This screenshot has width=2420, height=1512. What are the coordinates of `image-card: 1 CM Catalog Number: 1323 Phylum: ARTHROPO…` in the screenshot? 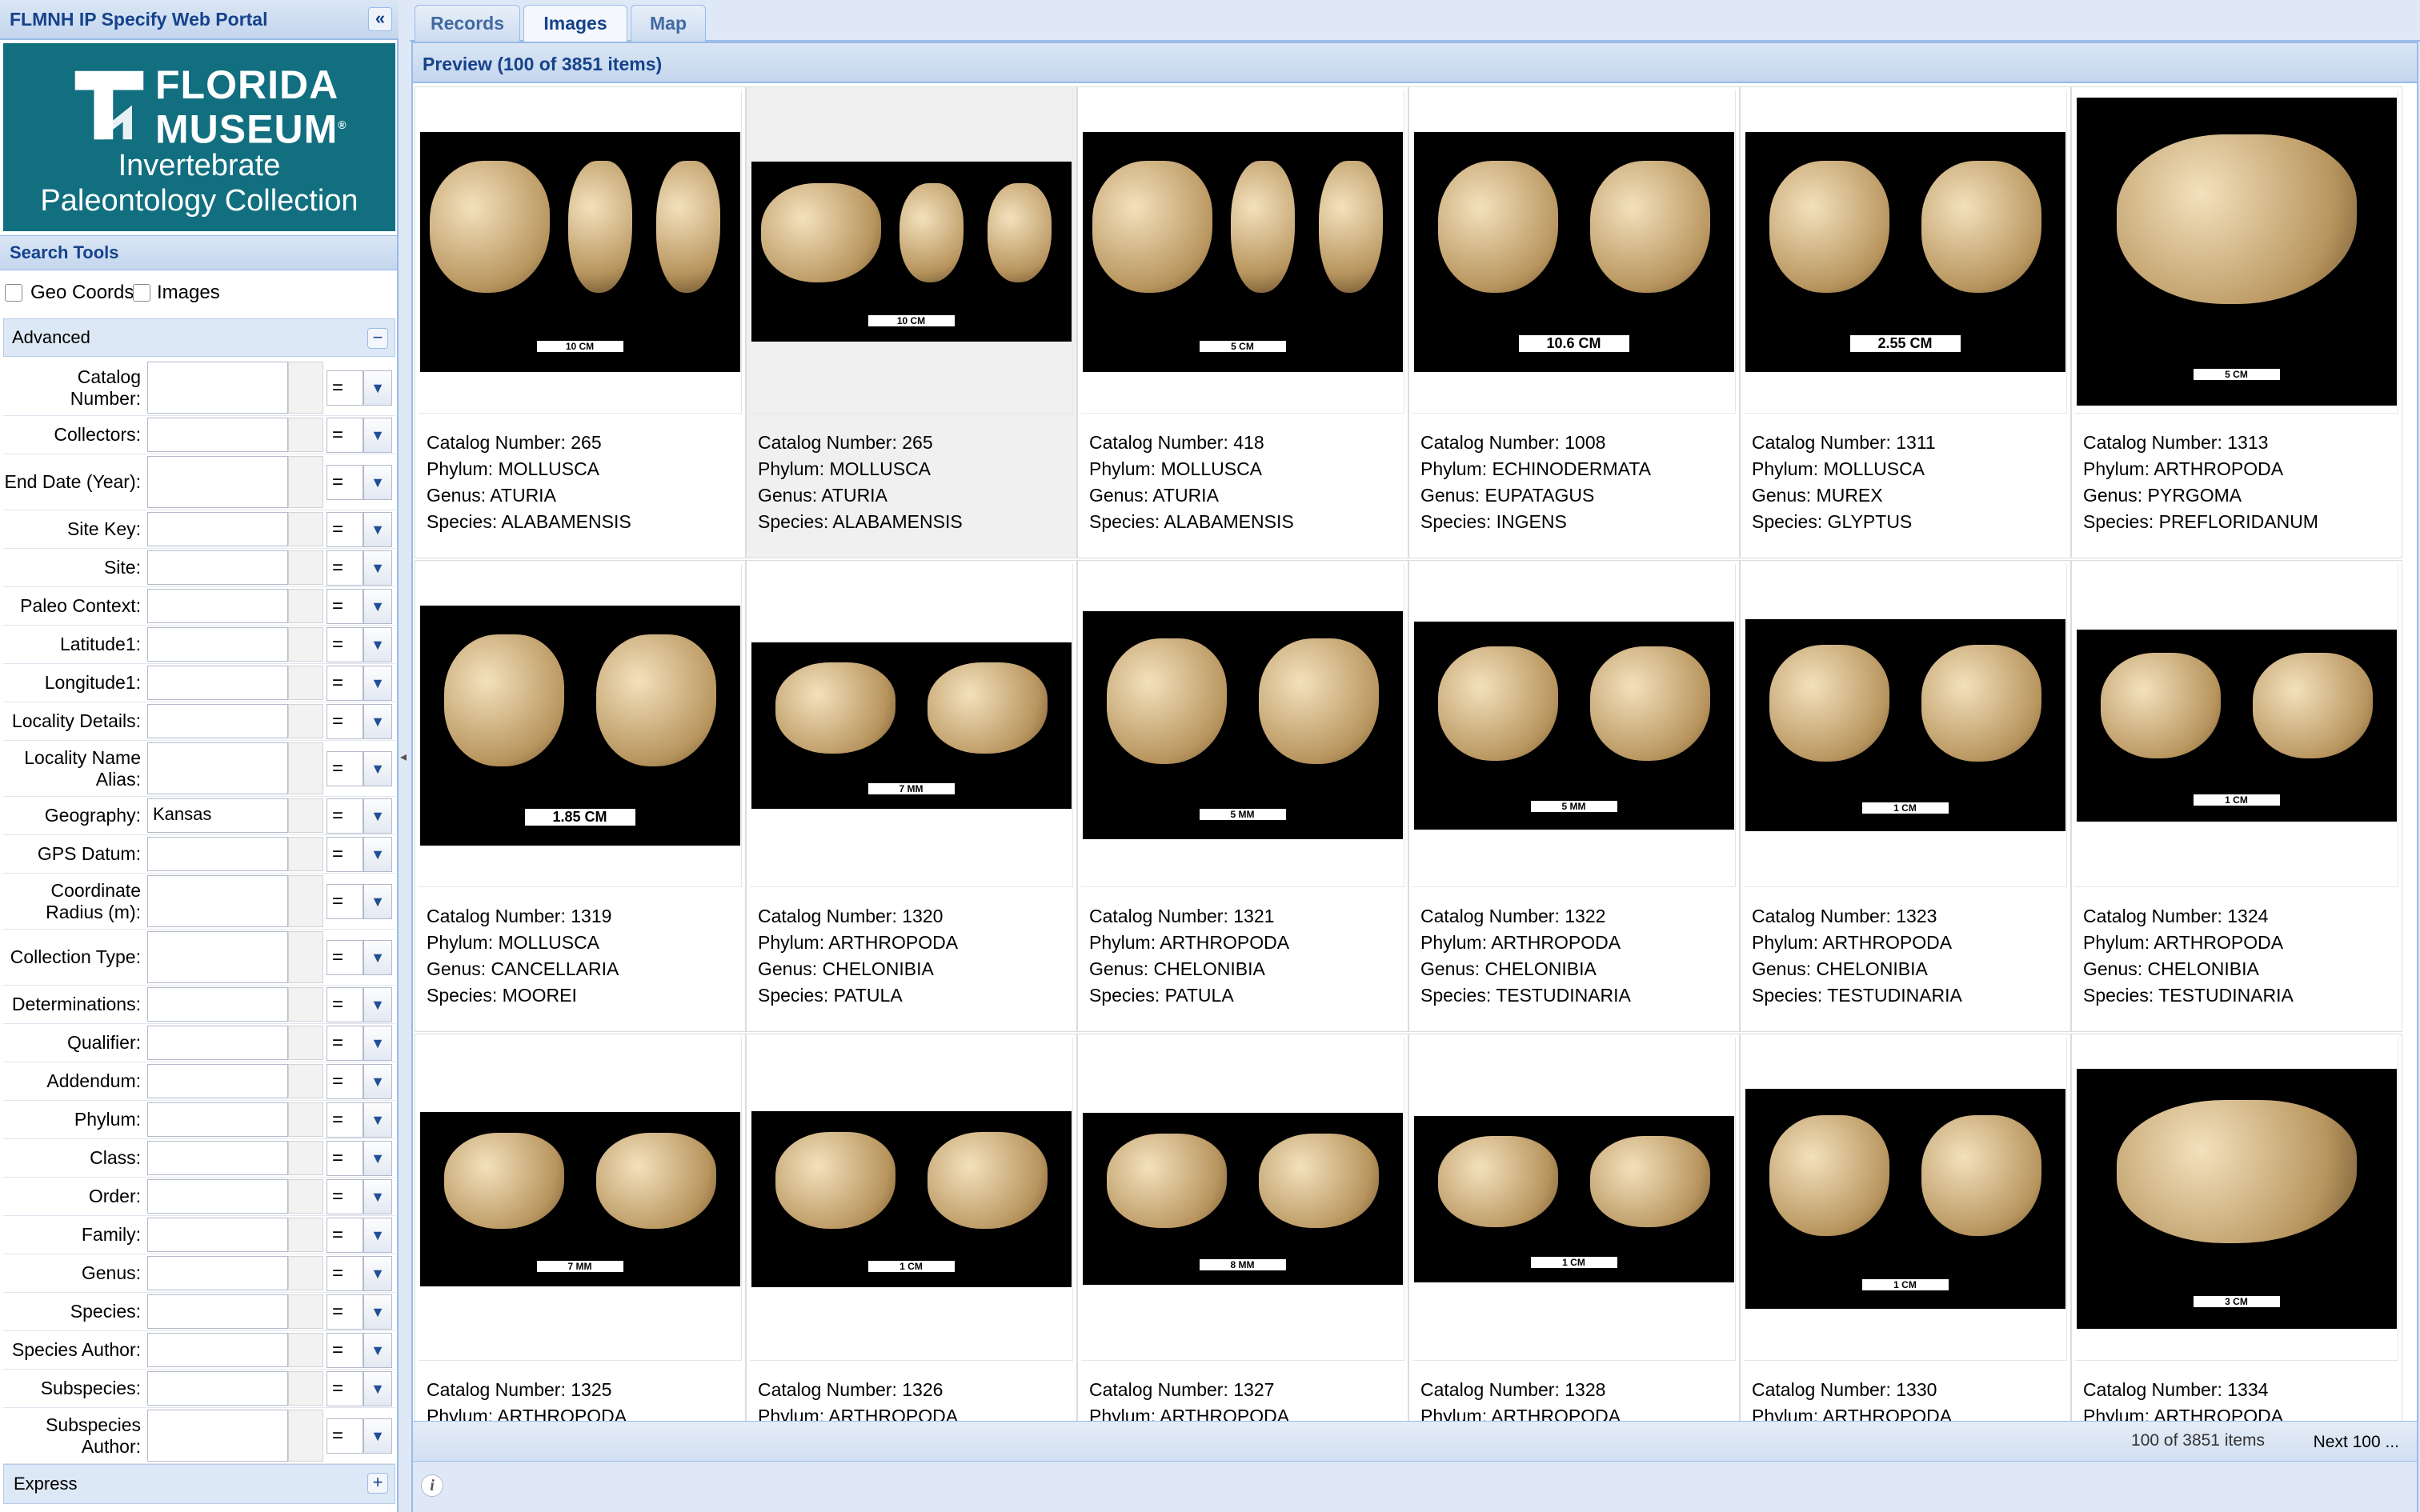 It's located at (1905, 796).